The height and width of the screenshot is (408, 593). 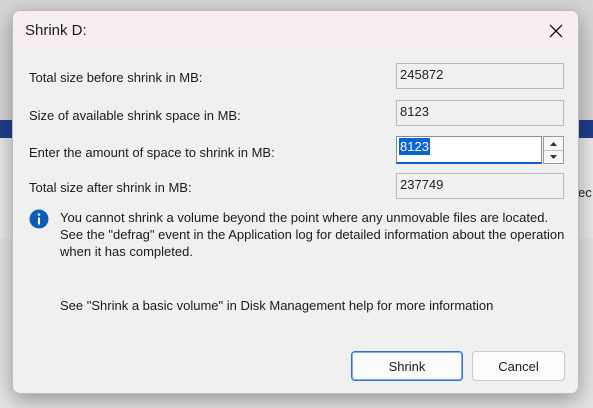 I want to click on shrink-amount-value: 8123, so click(x=414, y=146).